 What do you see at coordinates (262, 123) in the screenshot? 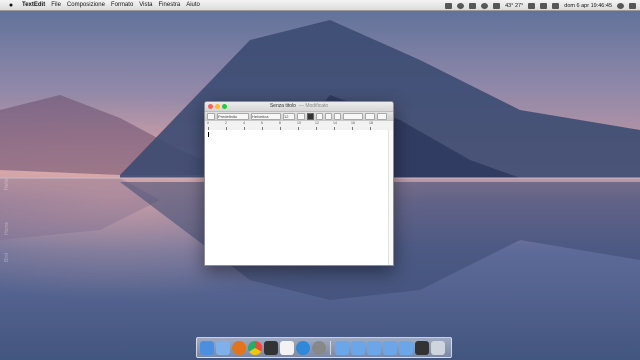
I see `ruler-number: 6` at bounding box center [262, 123].